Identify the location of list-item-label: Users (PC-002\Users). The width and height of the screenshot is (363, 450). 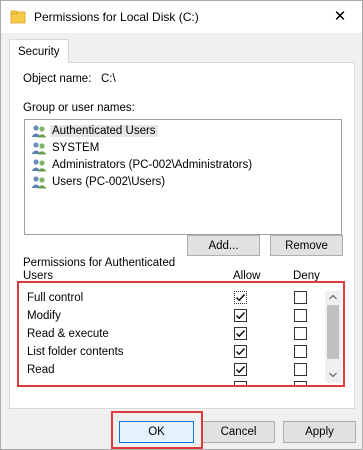
(109, 181).